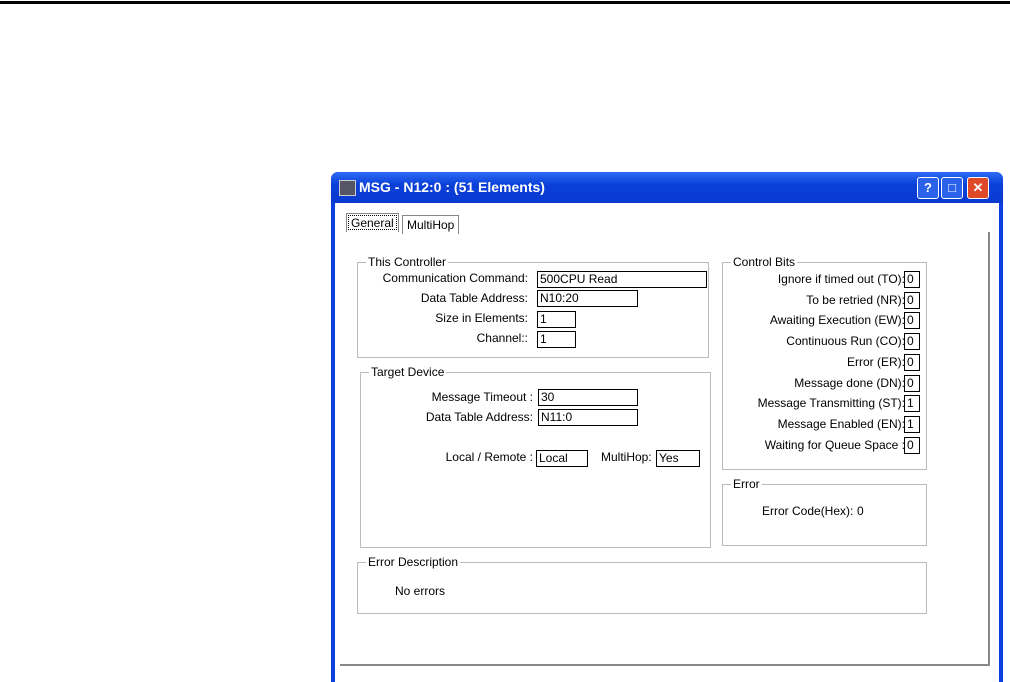 The width and height of the screenshot is (1010, 682). What do you see at coordinates (455, 278) in the screenshot?
I see `comm-command-label: Communication Command:` at bounding box center [455, 278].